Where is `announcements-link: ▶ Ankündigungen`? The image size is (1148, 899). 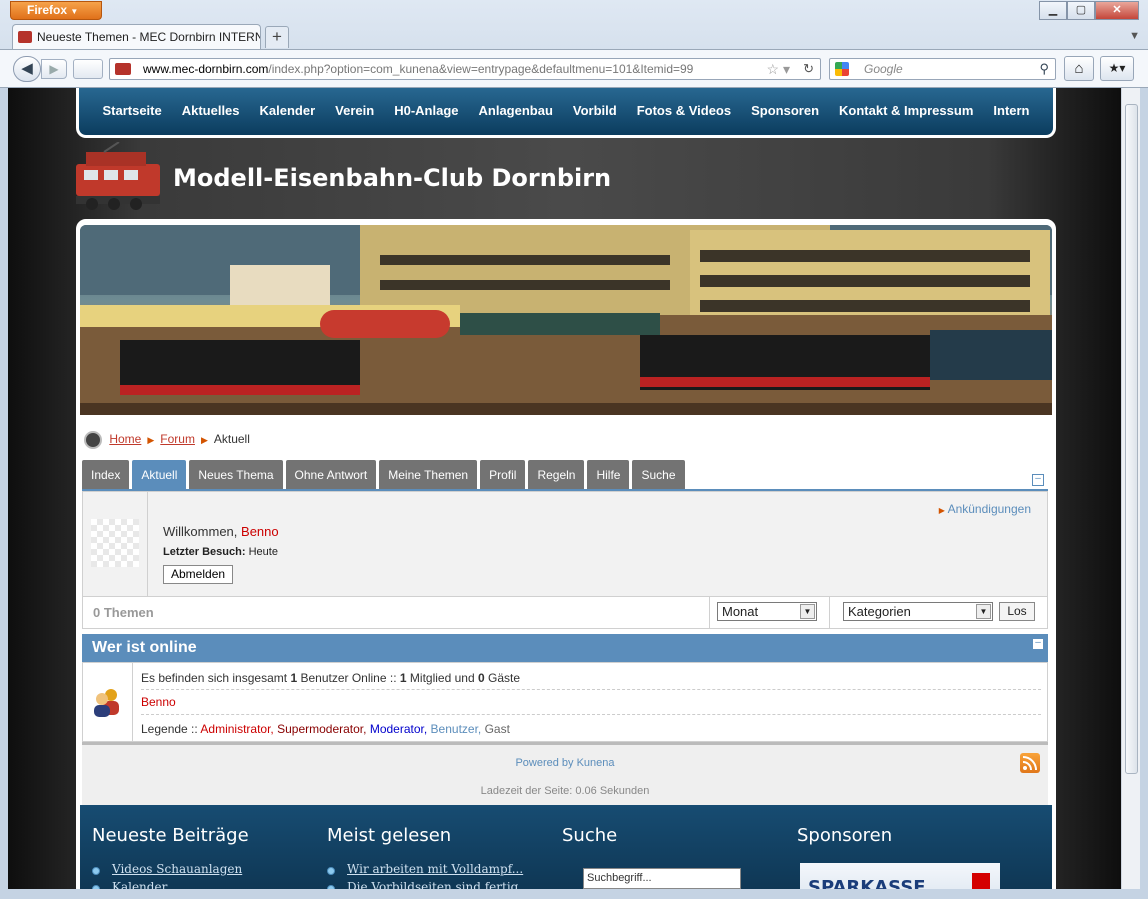 announcements-link: ▶ Ankündigungen is located at coordinates (985, 509).